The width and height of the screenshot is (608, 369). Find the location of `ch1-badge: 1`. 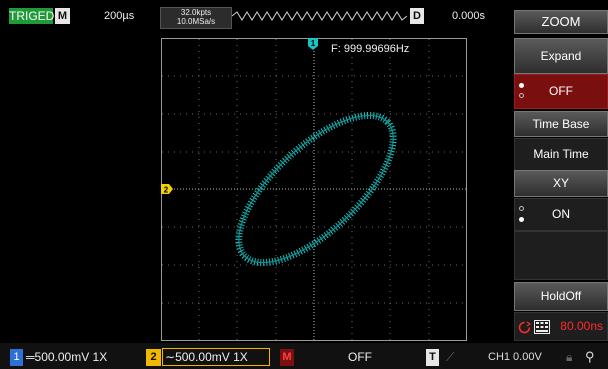

ch1-badge: 1 is located at coordinates (16, 357).